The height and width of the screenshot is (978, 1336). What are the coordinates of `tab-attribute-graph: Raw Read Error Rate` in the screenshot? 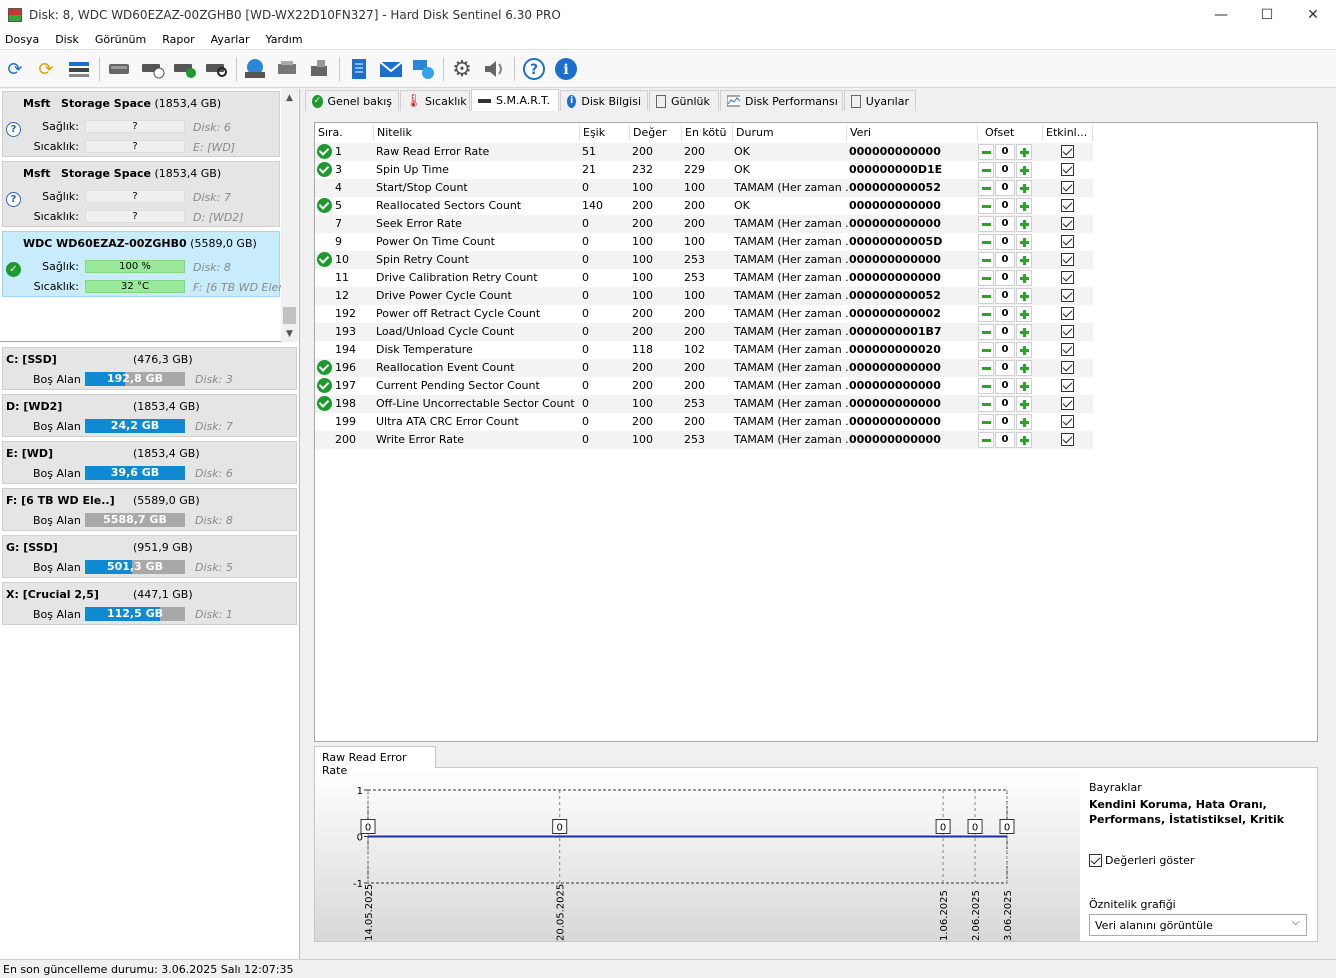 It's located at (375, 761).